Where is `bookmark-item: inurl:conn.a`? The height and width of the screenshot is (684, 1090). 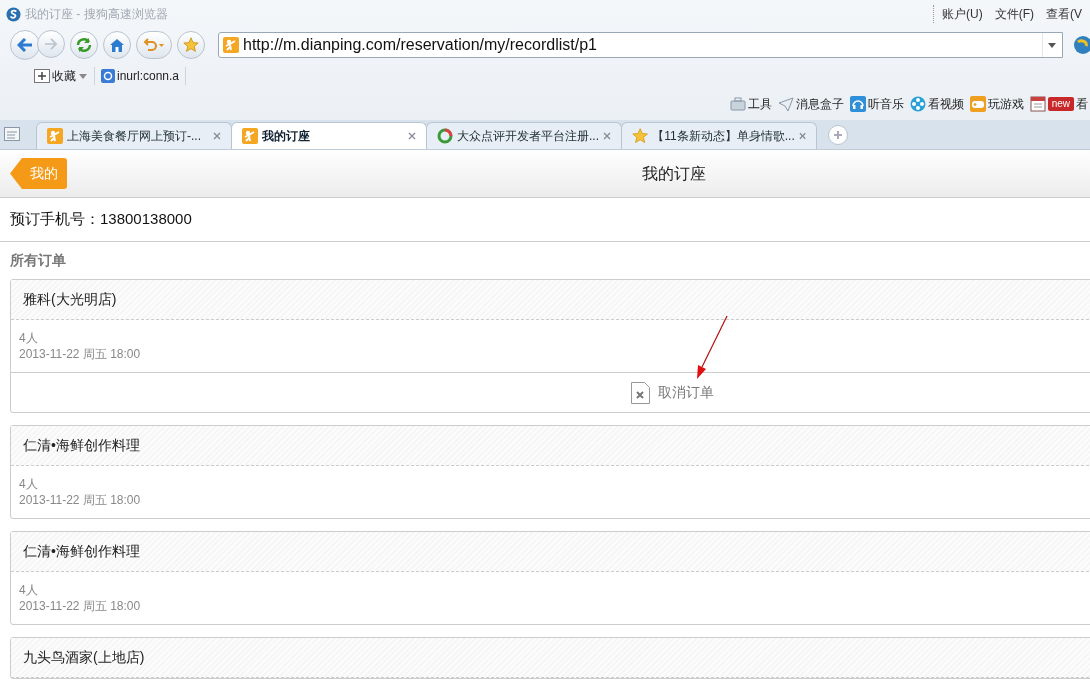
bookmark-item: inurl:conn.a is located at coordinates (144, 76).